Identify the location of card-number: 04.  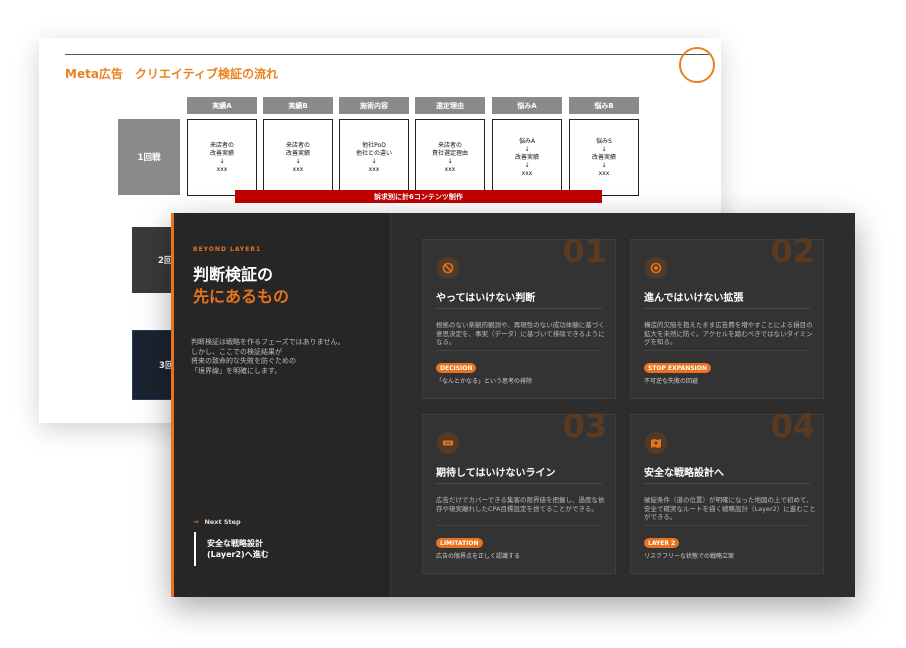
(792, 426).